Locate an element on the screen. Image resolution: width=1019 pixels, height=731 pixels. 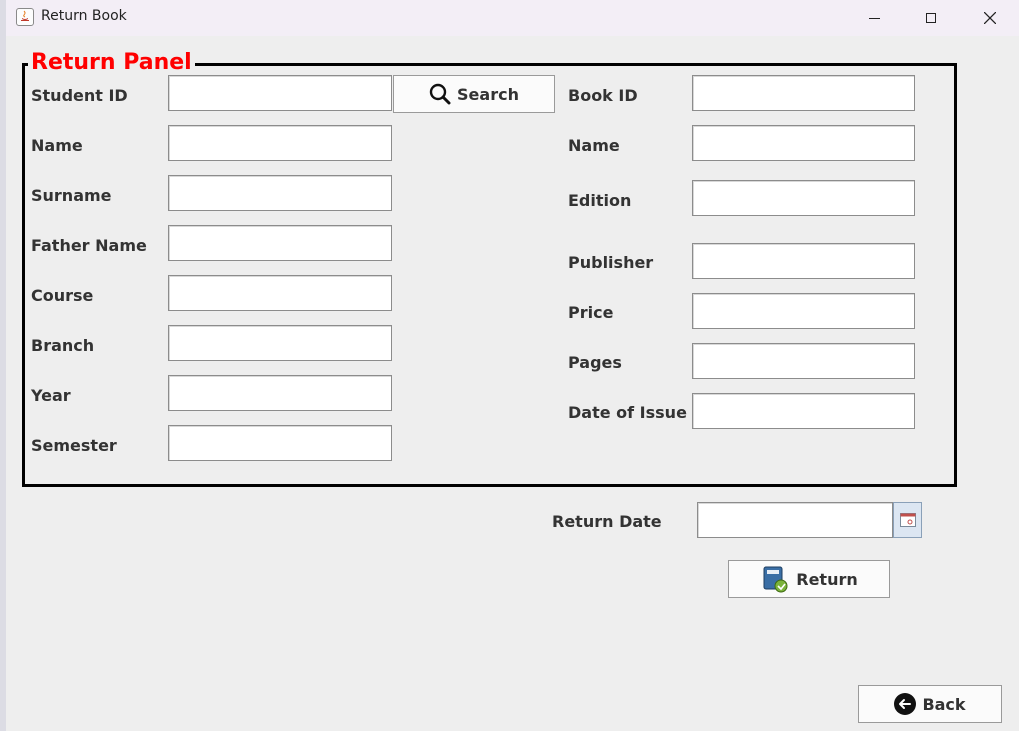
background-window-edge is located at coordinates (3, 365).